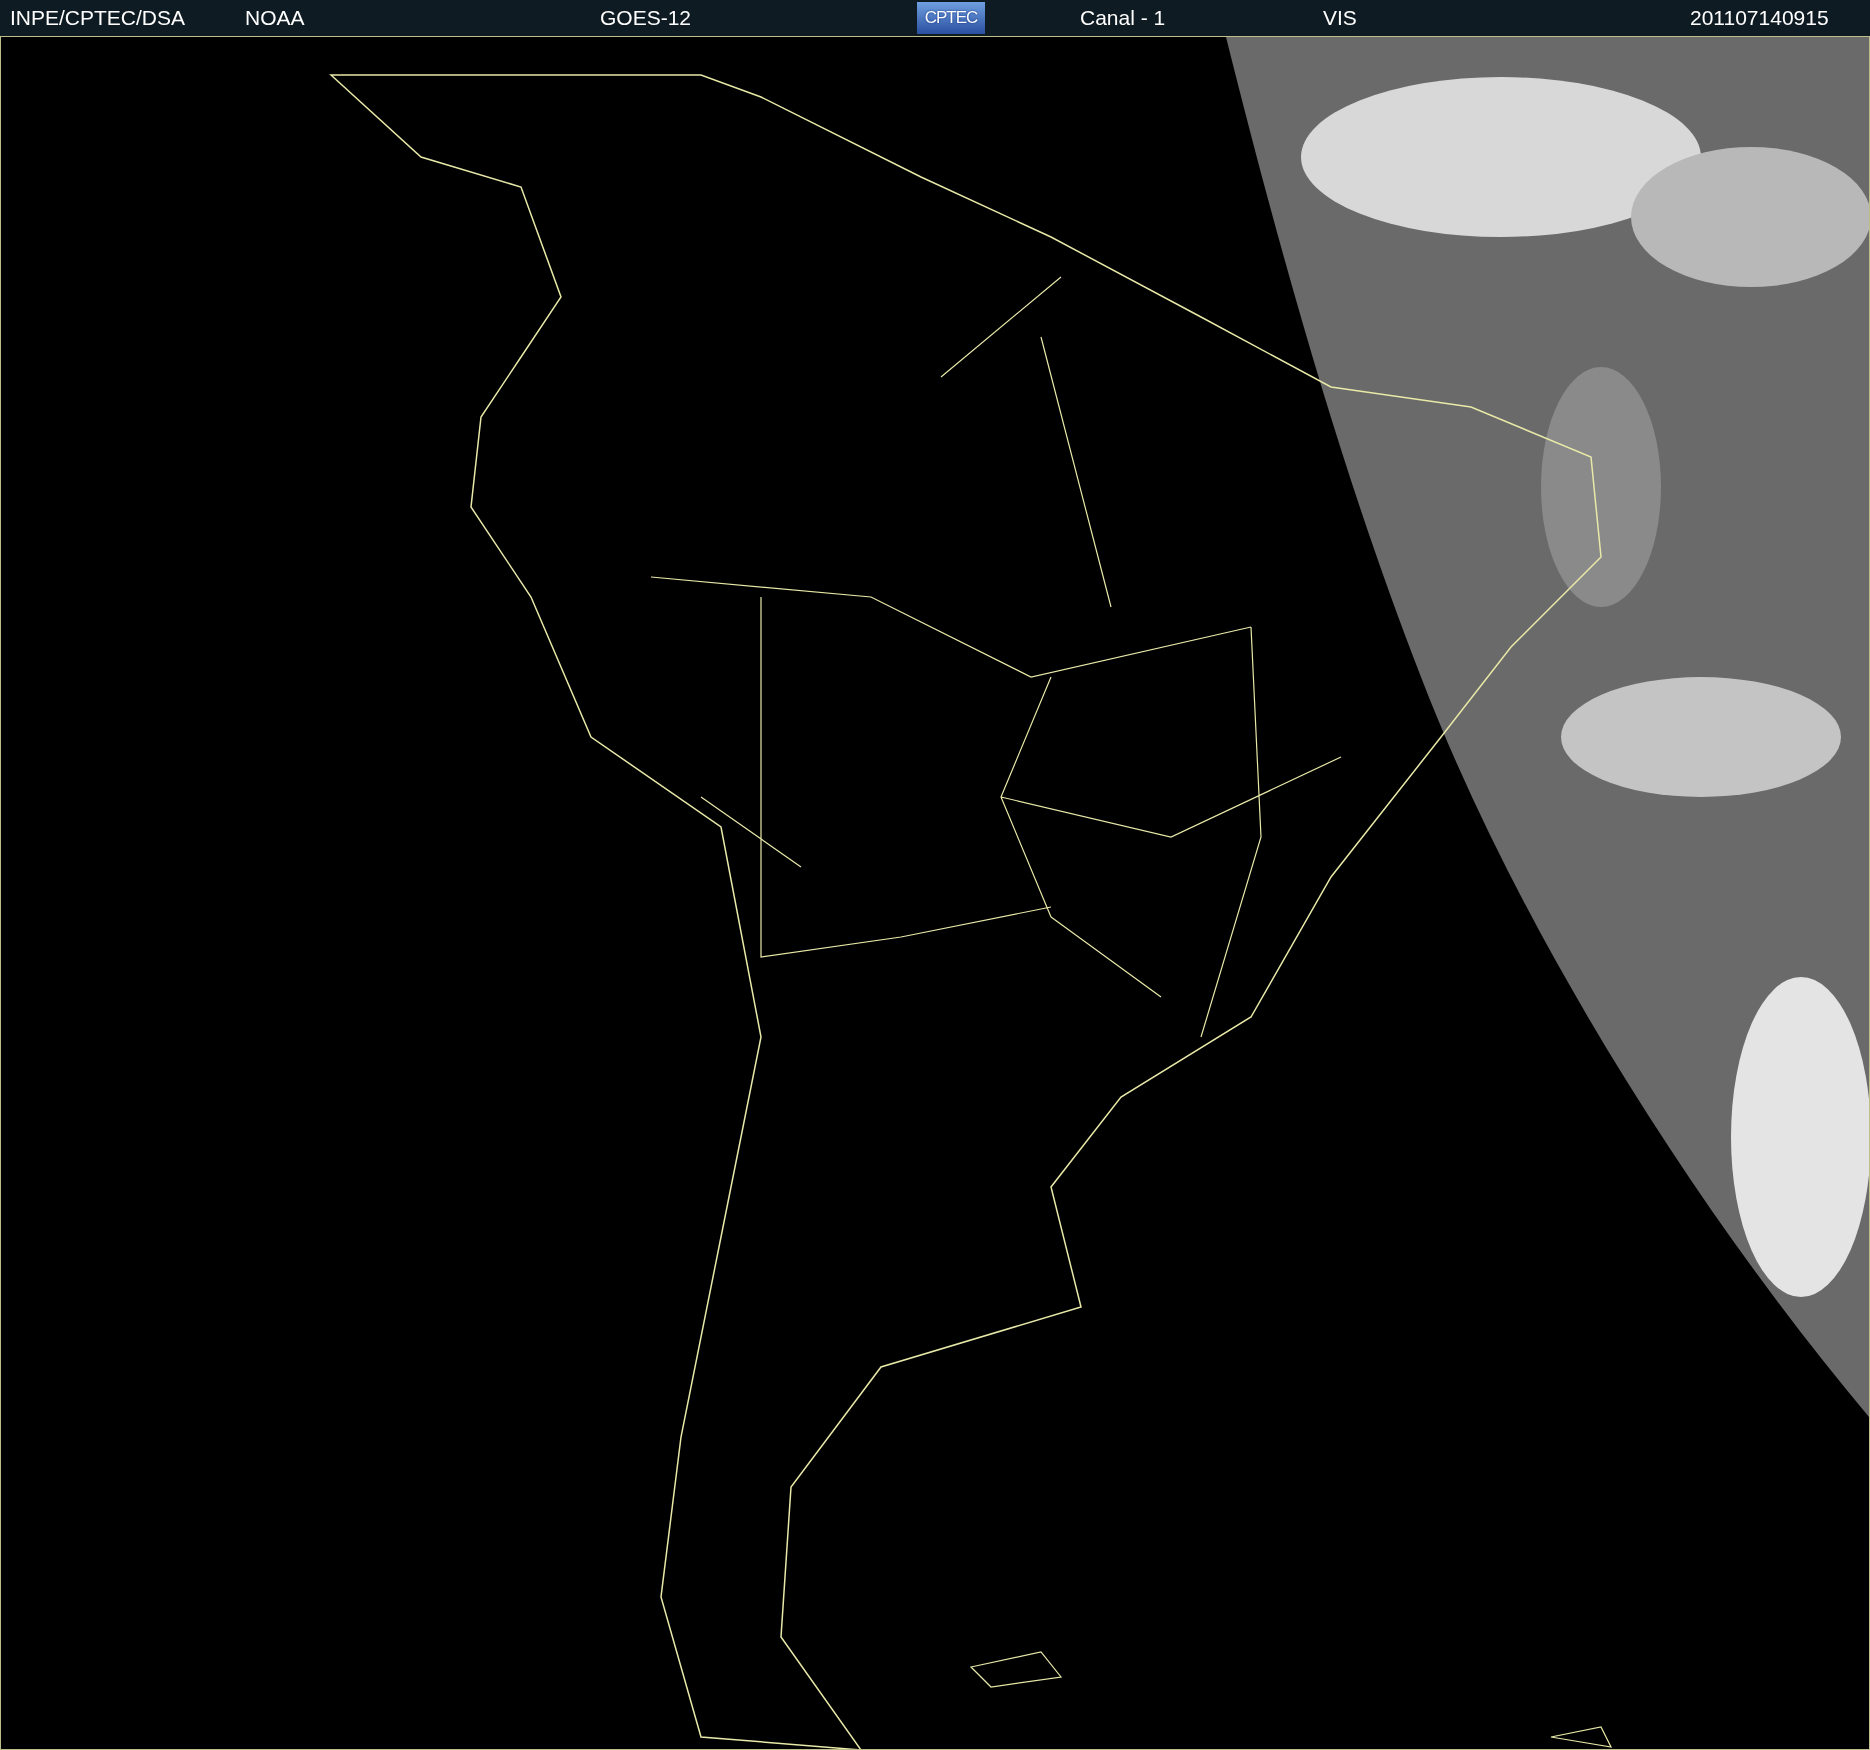 This screenshot has width=1870, height=1750. Describe the element at coordinates (98, 18) in the screenshot. I see `source-label: INPE/CPTEC/DSA` at that location.